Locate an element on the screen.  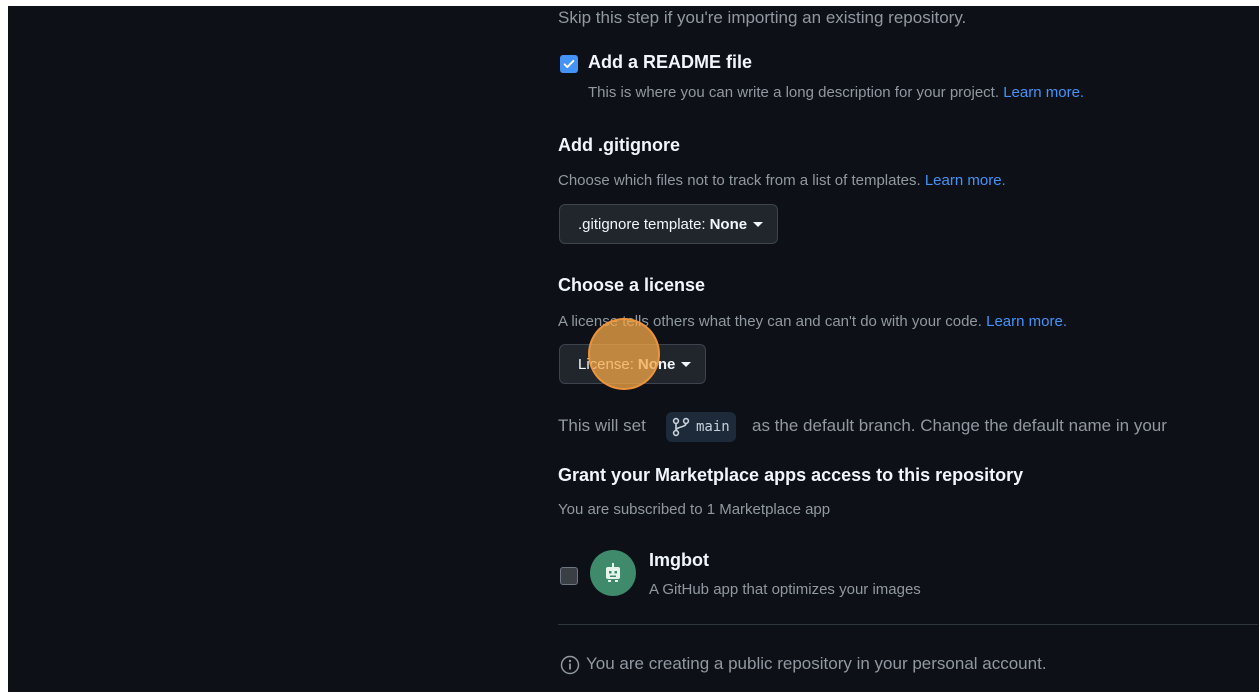
robot-icon is located at coordinates (613, 572).